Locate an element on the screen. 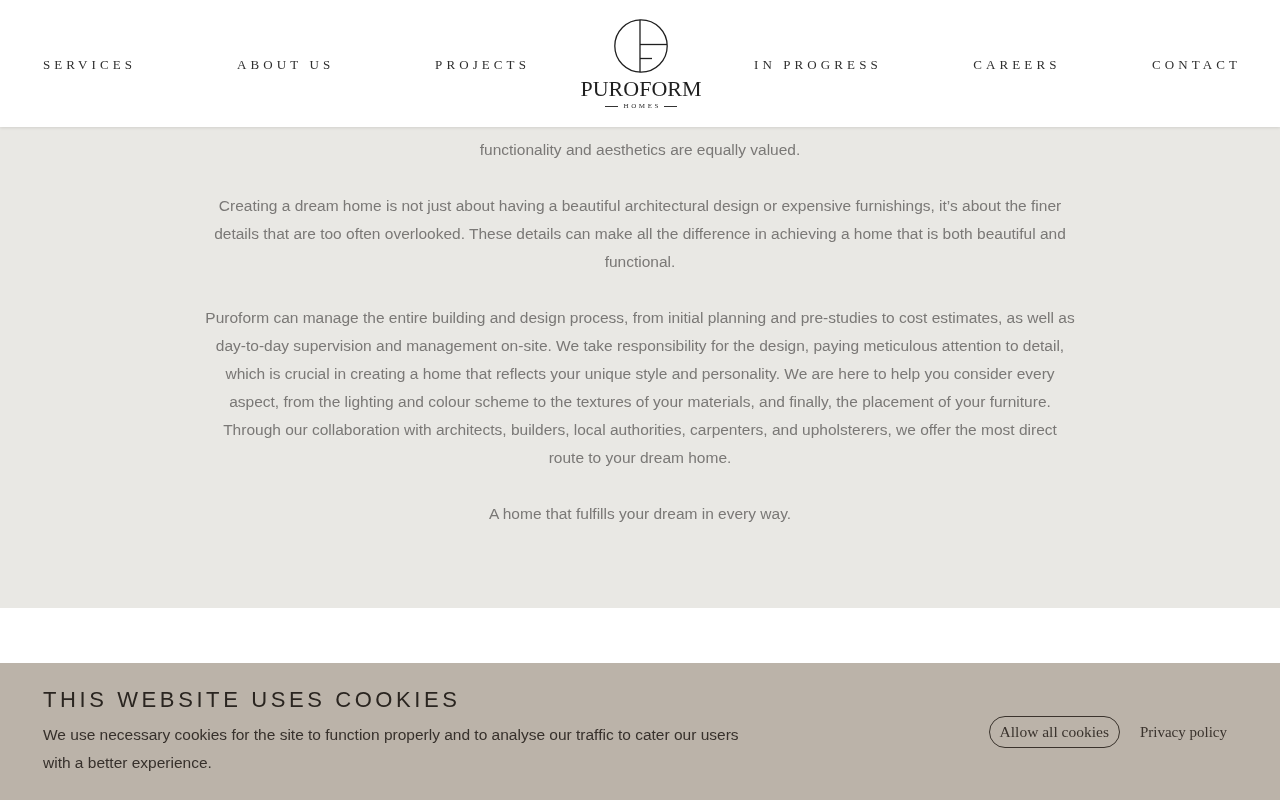  intro-paragraph: Creating a dream home is not just about having a beautiful architectural design or expensive furnishings, it’s about the finer details that are too often overlooked. These details can make all the difference in achieving a home that is both beautiful and functional. is located at coordinates (640, 234).